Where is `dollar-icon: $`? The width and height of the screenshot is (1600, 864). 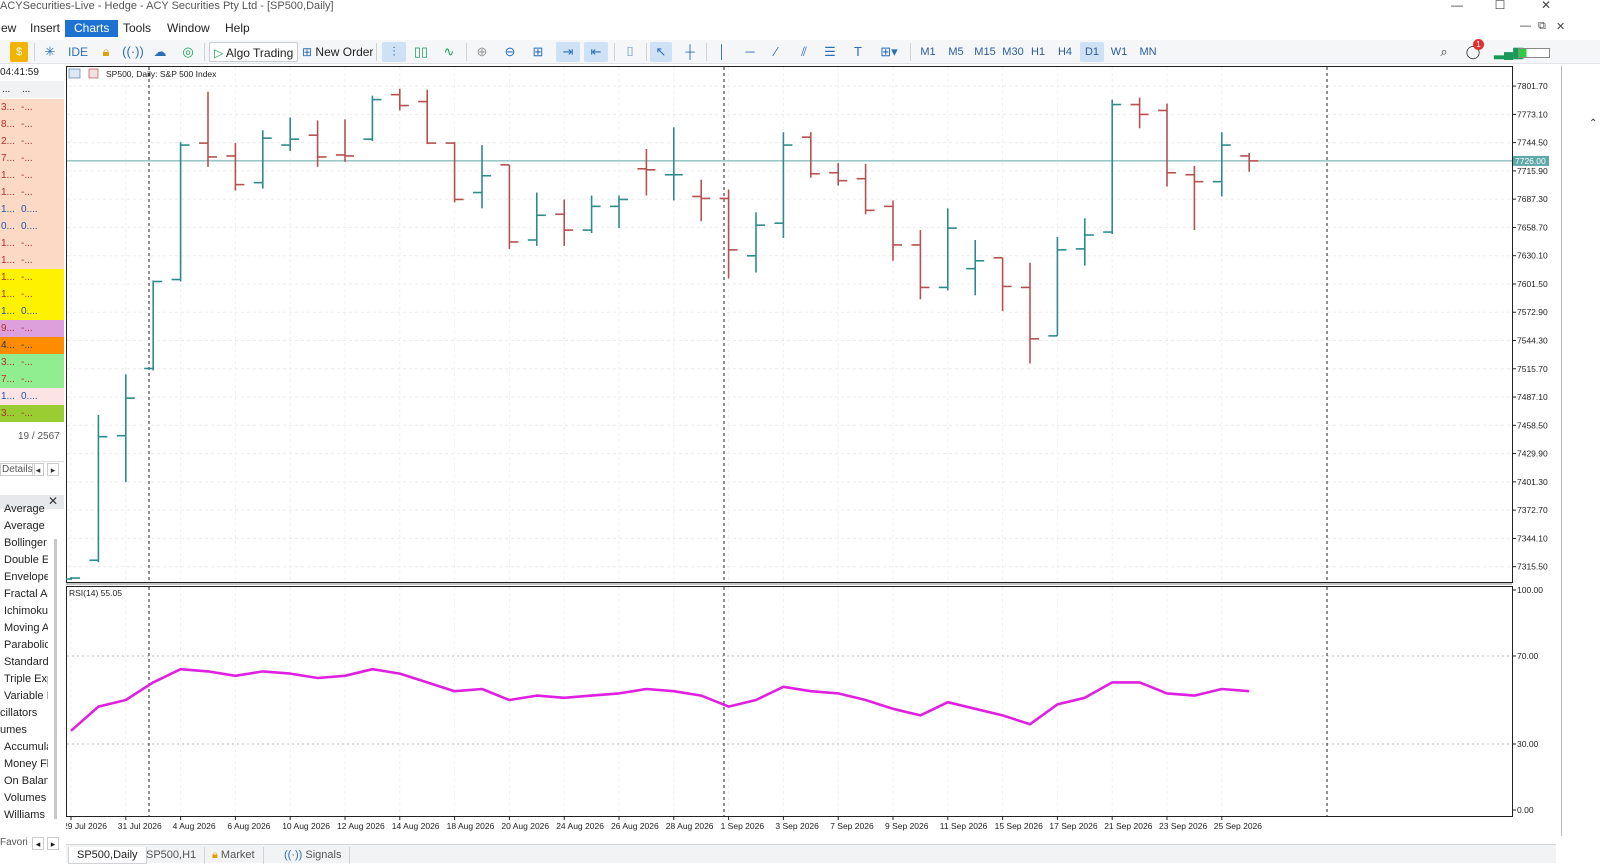
dollar-icon: $ is located at coordinates (19, 52).